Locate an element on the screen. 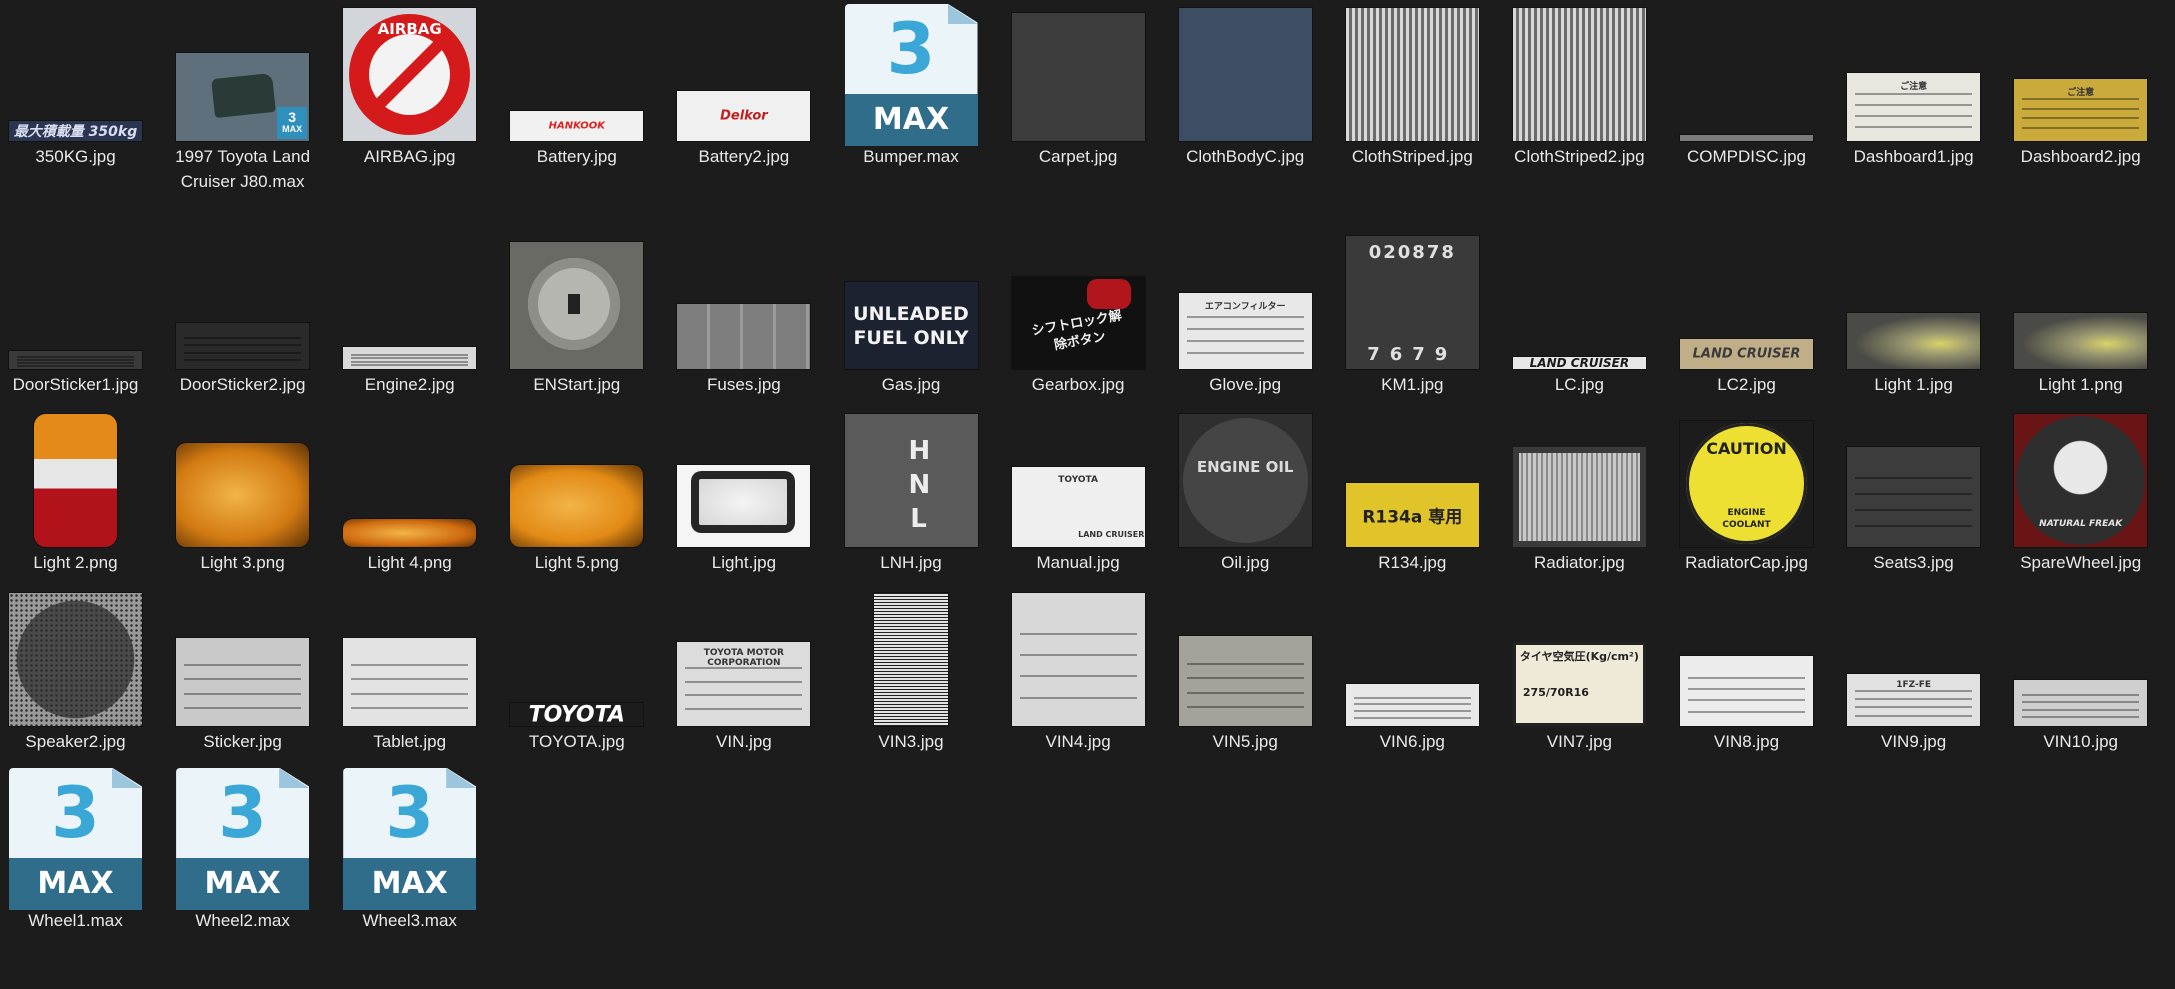  file-item-wheel2-max: 3 MAX Wheel2.max is located at coordinates (242, 876).